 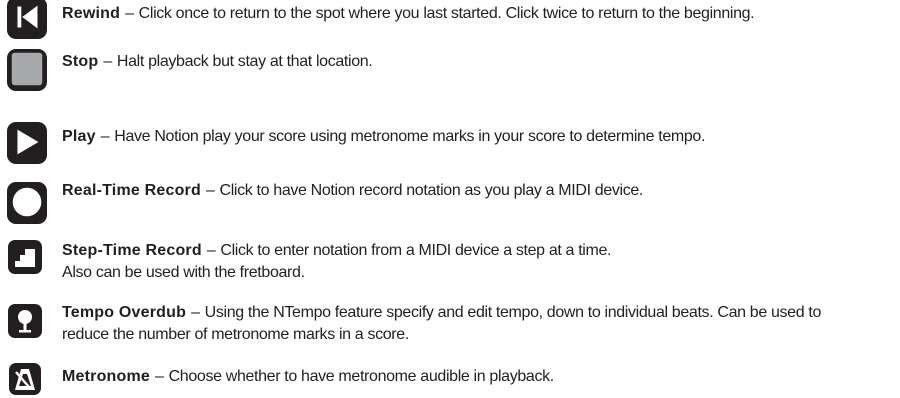 I want to click on real-time-record-label: Real-Time Record, so click(x=131, y=190).